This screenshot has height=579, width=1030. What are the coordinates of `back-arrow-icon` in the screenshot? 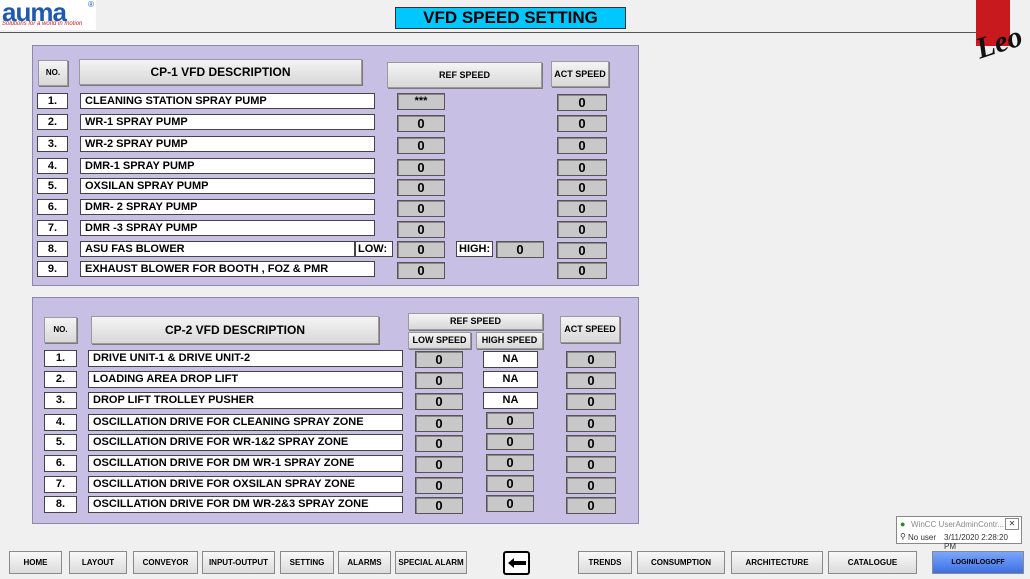 It's located at (517, 563).